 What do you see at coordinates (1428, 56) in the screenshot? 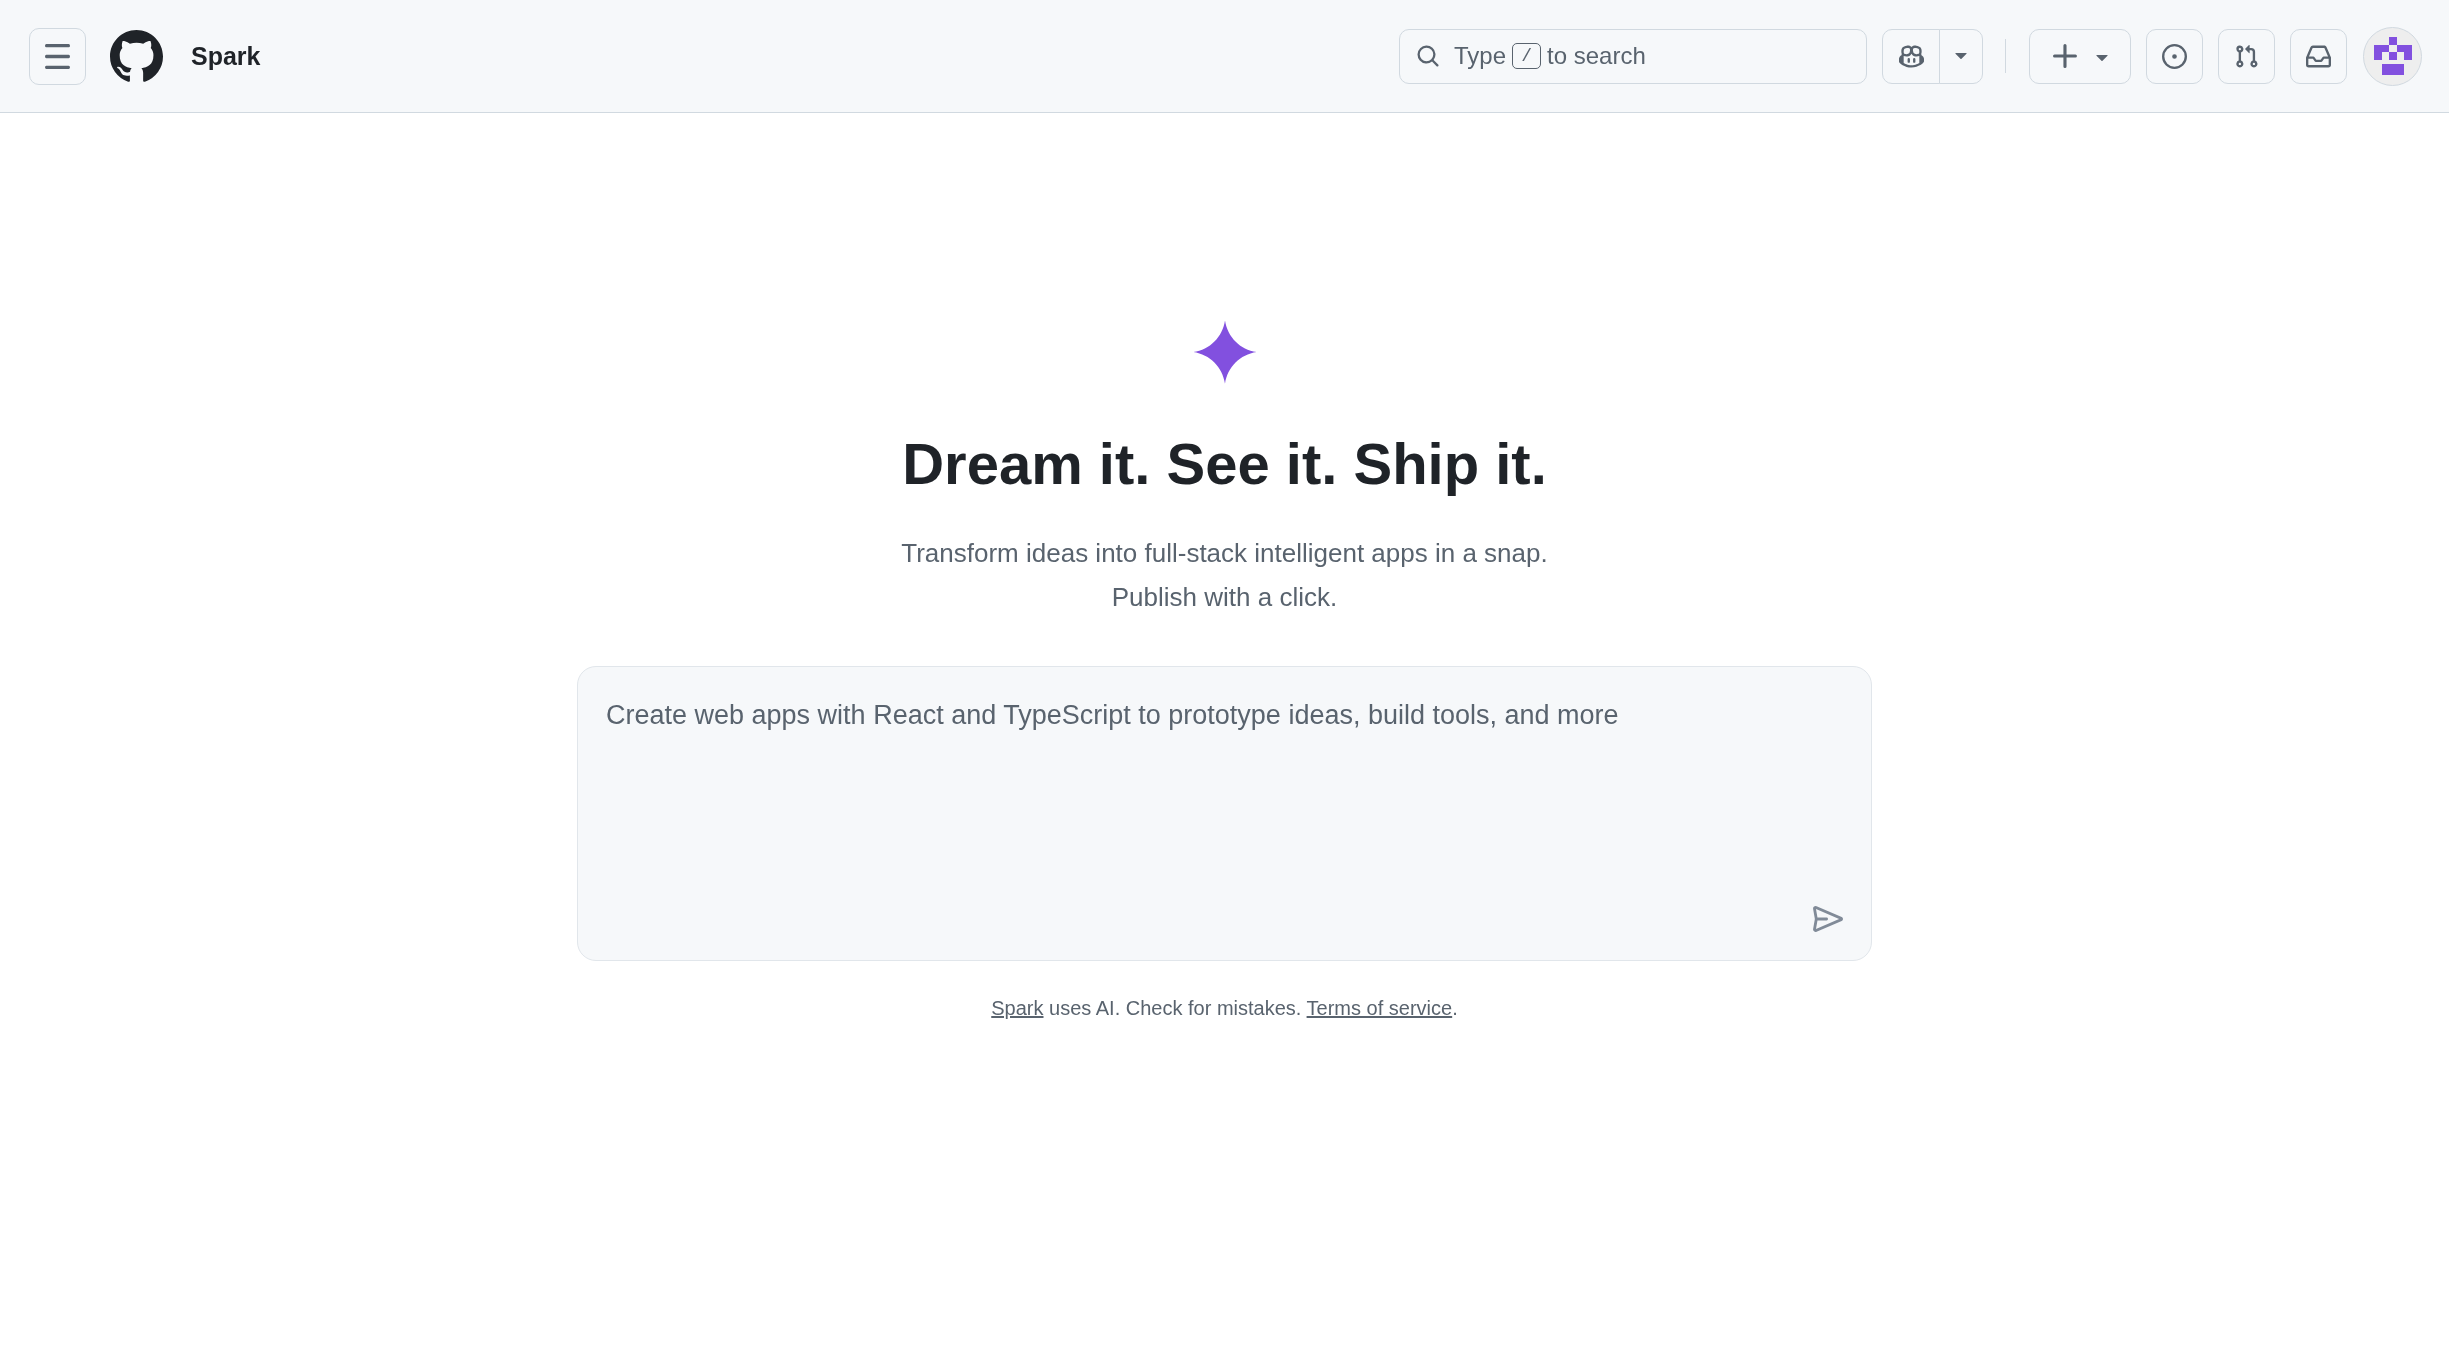
I see `search-icon` at bounding box center [1428, 56].